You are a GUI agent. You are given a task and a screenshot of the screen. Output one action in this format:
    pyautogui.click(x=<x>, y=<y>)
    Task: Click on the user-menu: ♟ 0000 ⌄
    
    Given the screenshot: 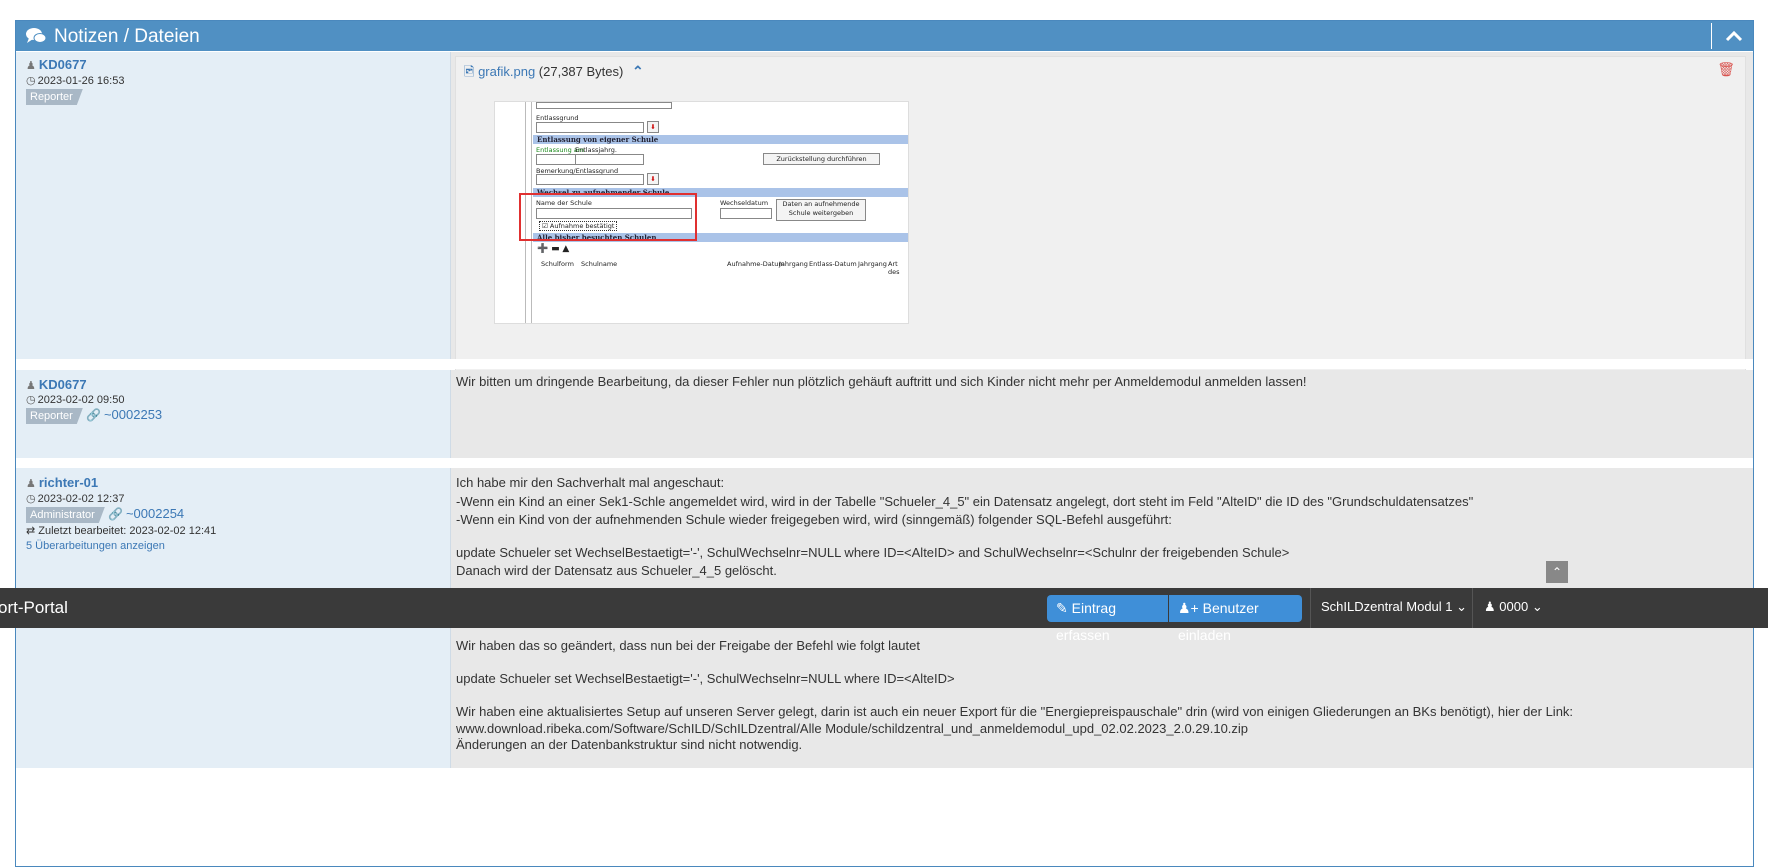 What is the action you would take?
    pyautogui.click(x=1513, y=607)
    